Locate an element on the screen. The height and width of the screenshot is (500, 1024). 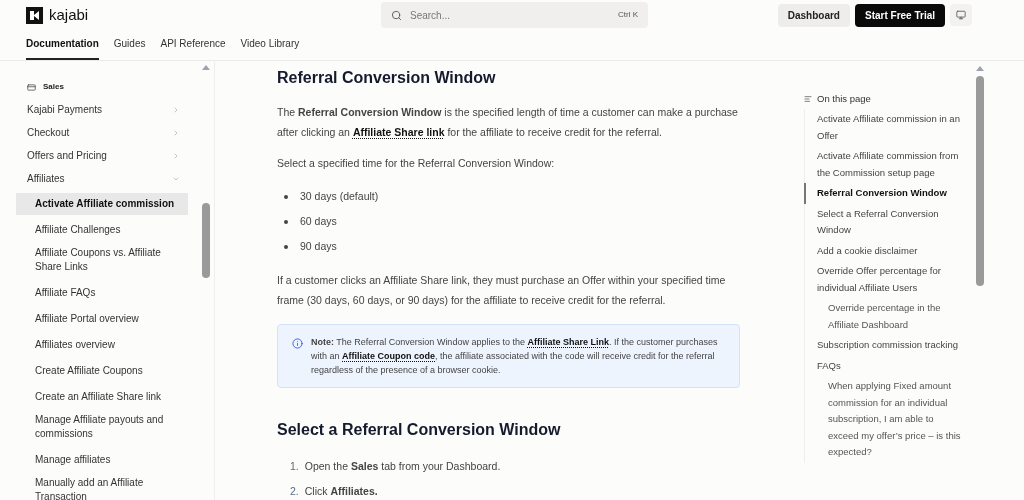
note-text: Note: The Referral Conversion Window applies to the Affiliate Share Link. If the customer purchases with an Affiliate Coupon code, the affiliate associated with the code will receive credit for the referral regardless of the presence of a browser cookie. is located at coordinates (515, 356).